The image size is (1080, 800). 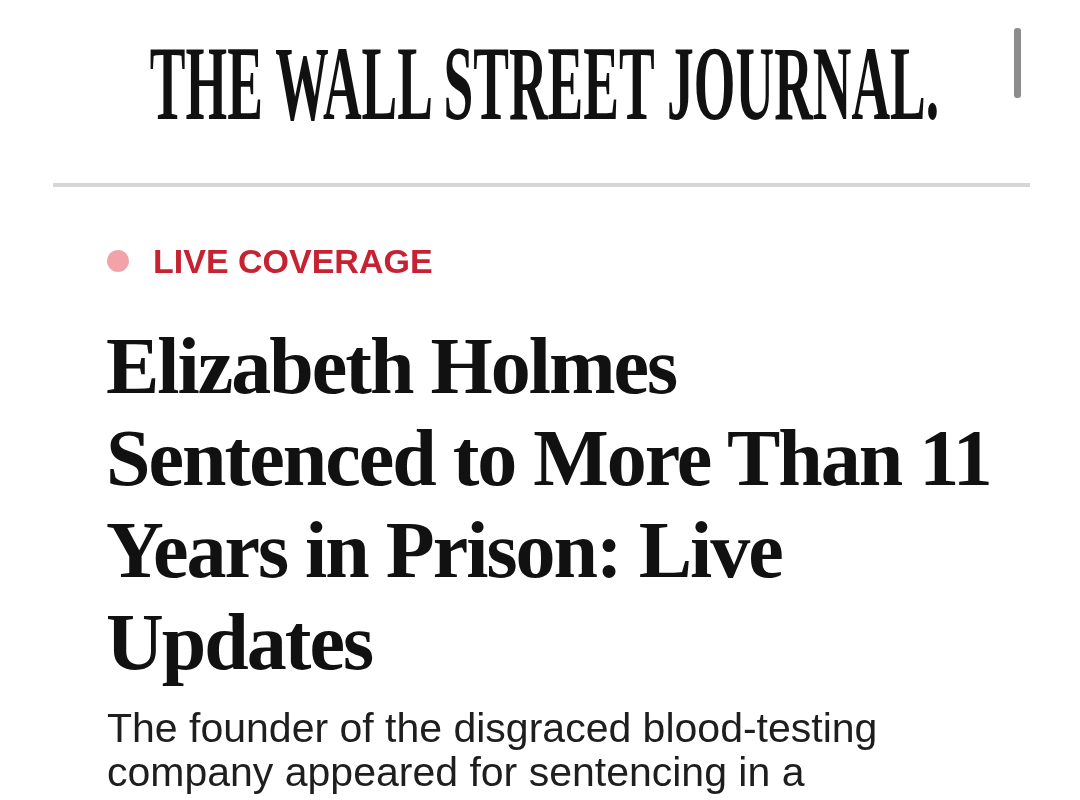 What do you see at coordinates (493, 750) in the screenshot?
I see `article-summary: The founder of the disgraced blood-testing company appeared for sentencing in a` at bounding box center [493, 750].